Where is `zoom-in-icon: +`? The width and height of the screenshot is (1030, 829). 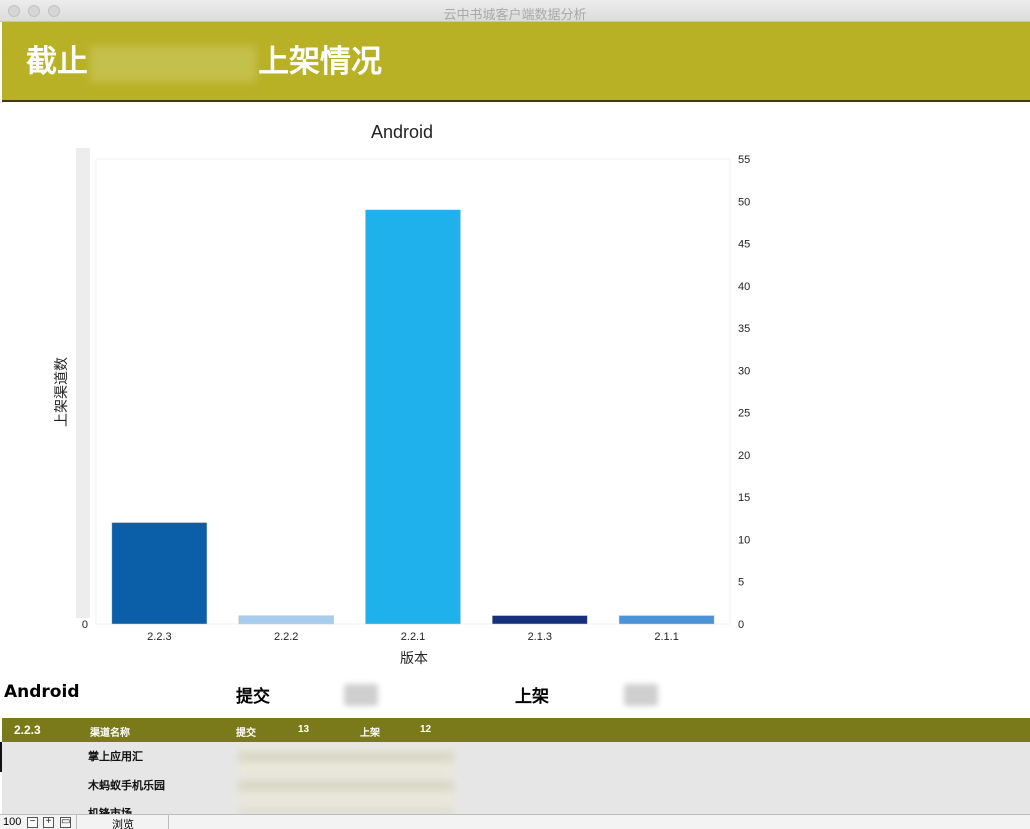 zoom-in-icon: + is located at coordinates (48, 822).